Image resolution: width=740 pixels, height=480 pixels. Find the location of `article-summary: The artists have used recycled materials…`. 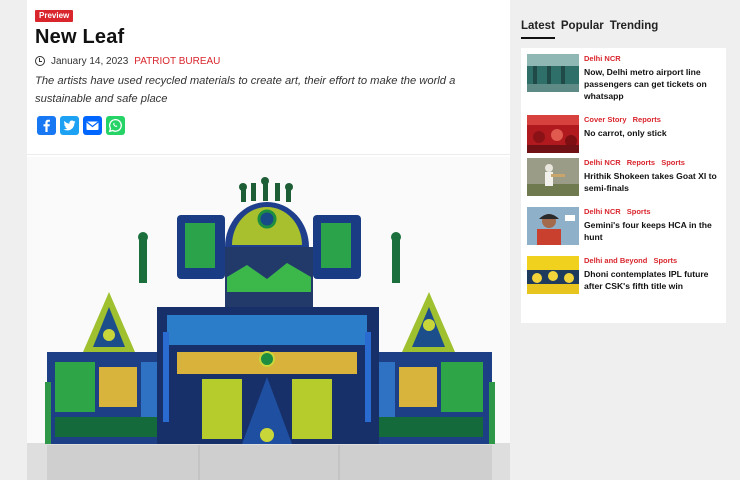

article-summary: The artists have used recycled materials… is located at coordinates (245, 90).